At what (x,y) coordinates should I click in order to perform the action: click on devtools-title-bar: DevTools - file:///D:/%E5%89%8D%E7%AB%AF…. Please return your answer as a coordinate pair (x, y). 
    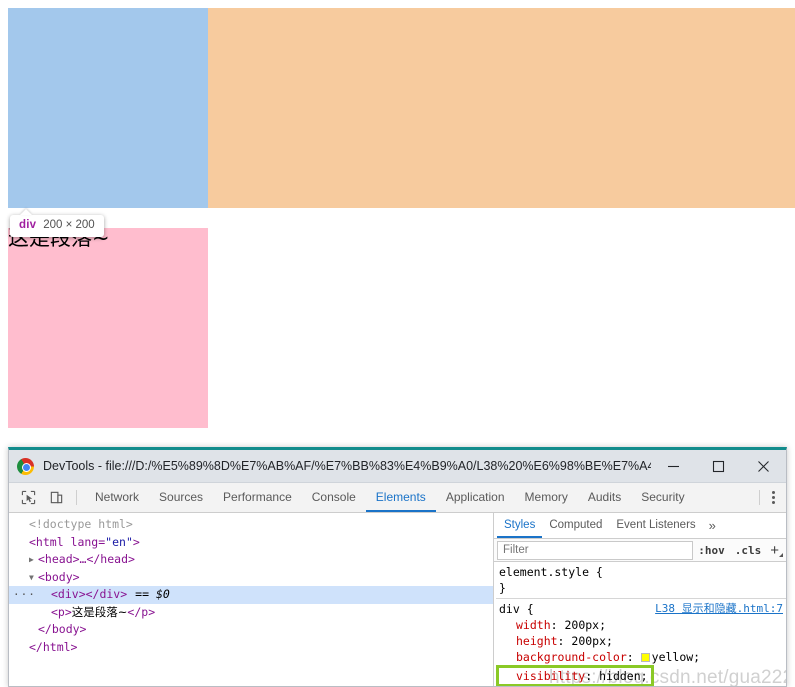
    Looking at the image, I should click on (397, 466).